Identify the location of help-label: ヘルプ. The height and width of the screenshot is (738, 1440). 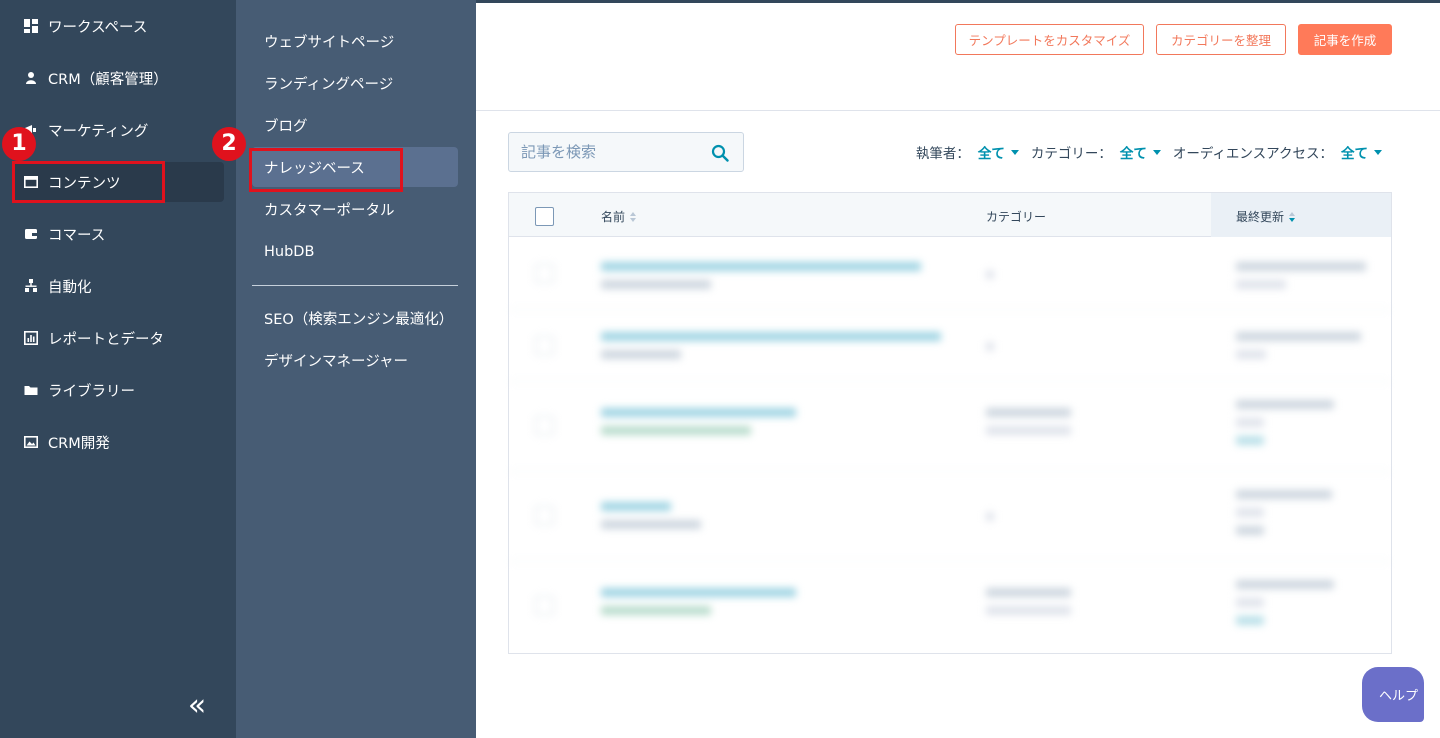
(1398, 696).